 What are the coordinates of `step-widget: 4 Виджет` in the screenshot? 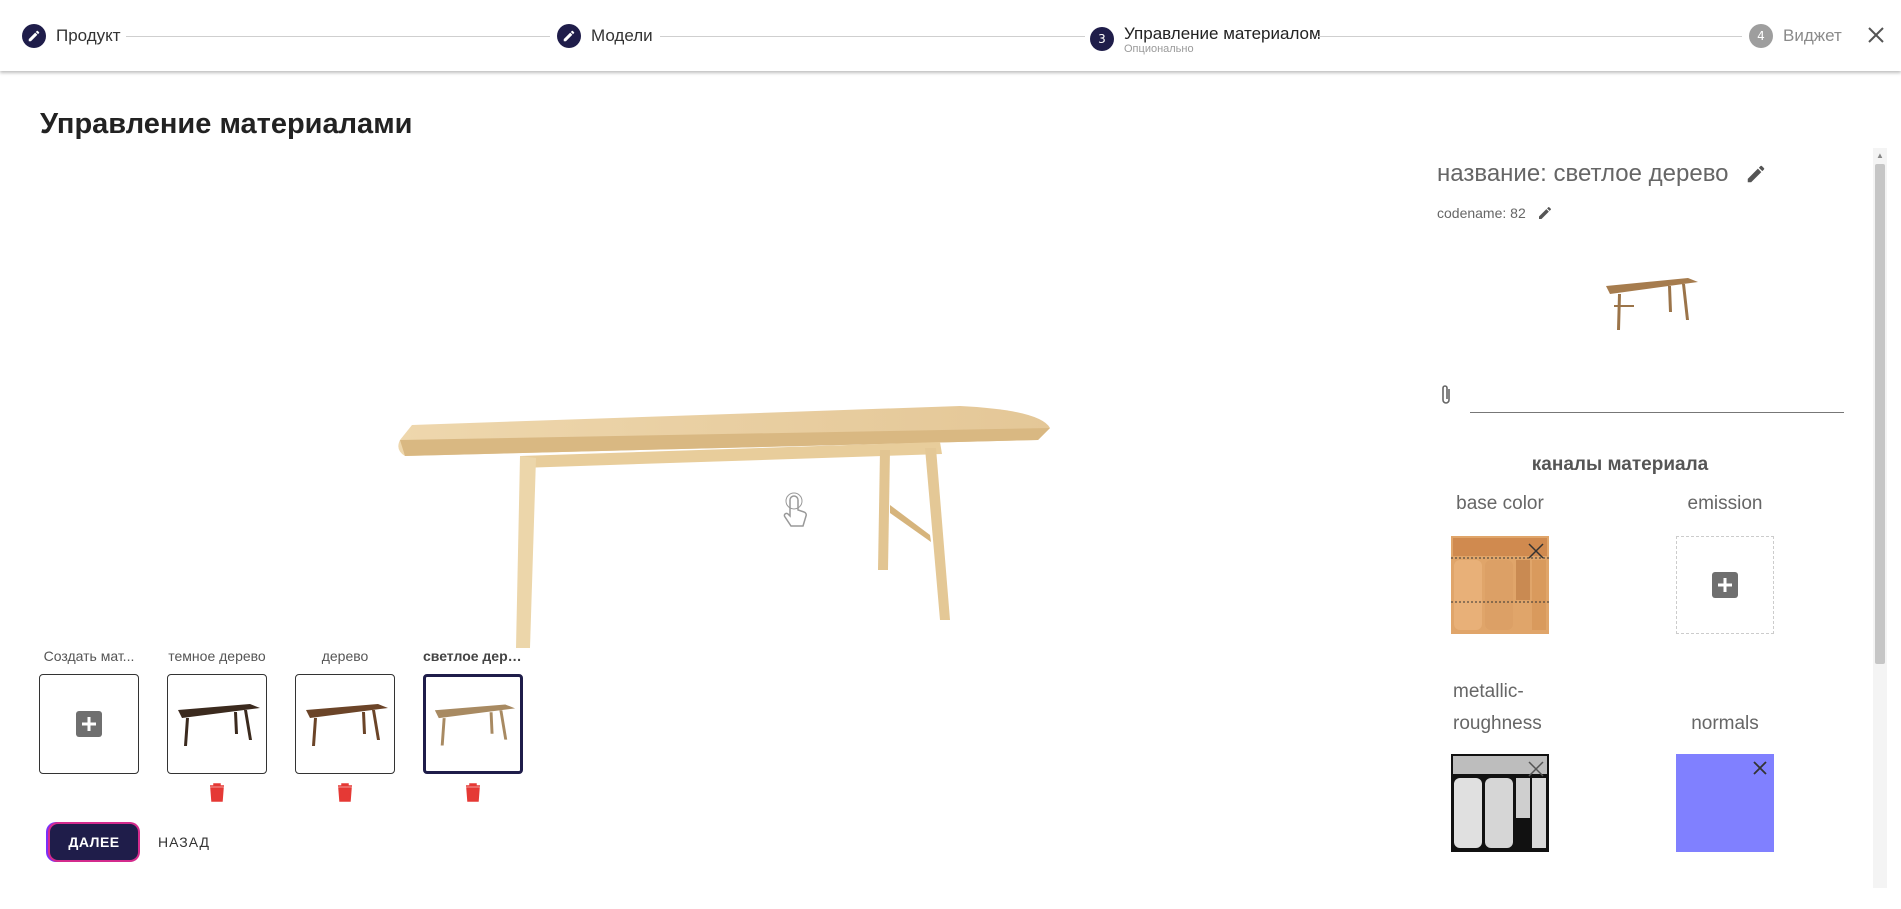 It's located at (1795, 36).